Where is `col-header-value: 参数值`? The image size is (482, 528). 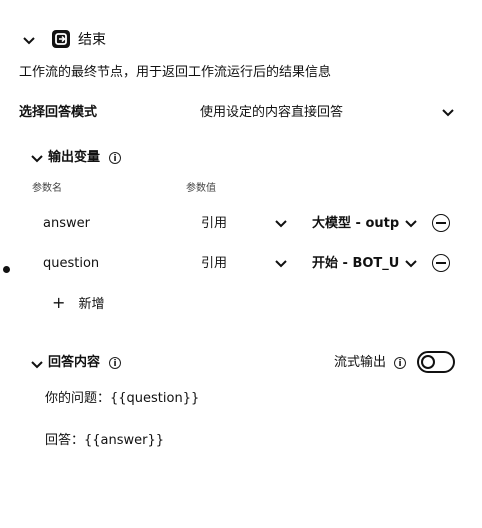 col-header-value: 参数值 is located at coordinates (201, 188).